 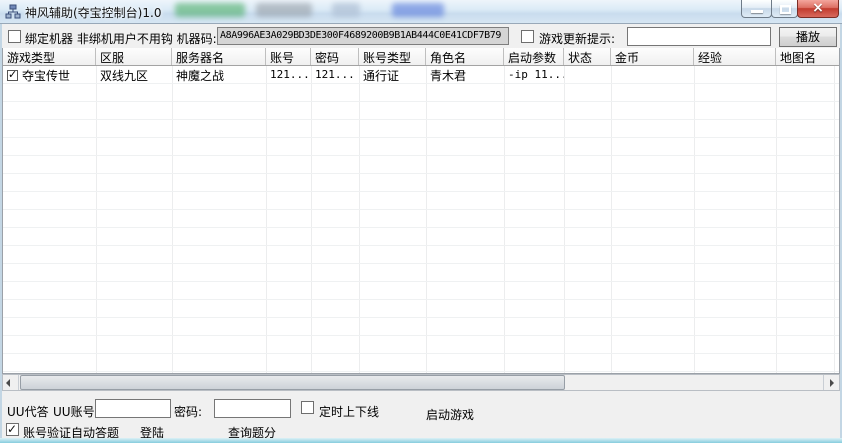 I want to click on cell-account-type: 通行证, so click(x=381, y=76).